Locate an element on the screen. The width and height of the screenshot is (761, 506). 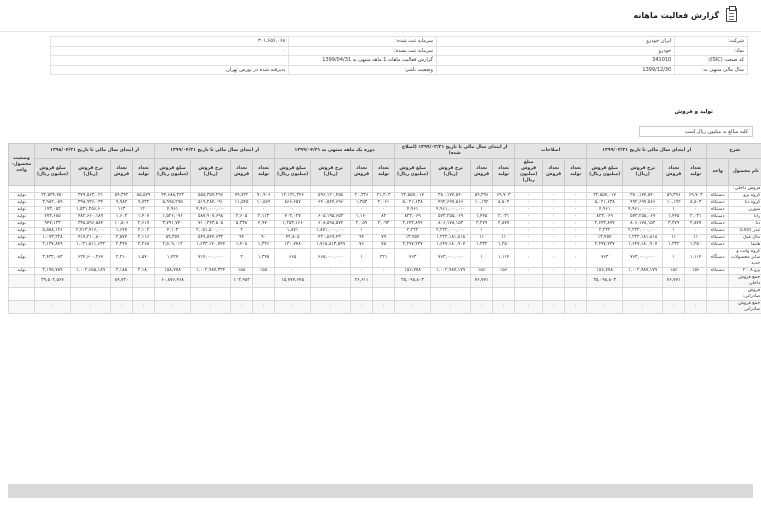
table-cell: ۳۵,۰۹۸,۸۰۳ is located at coordinates (605, 281).